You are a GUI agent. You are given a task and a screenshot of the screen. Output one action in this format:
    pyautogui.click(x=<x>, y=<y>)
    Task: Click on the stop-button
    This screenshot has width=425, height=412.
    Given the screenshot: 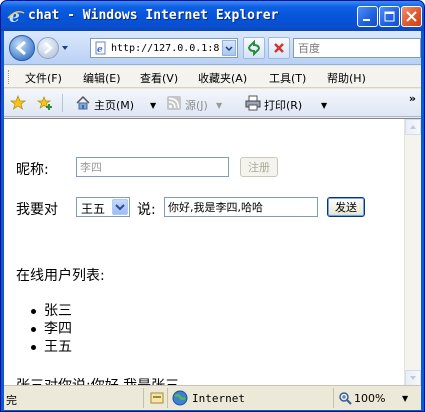 What is the action you would take?
    pyautogui.click(x=279, y=48)
    